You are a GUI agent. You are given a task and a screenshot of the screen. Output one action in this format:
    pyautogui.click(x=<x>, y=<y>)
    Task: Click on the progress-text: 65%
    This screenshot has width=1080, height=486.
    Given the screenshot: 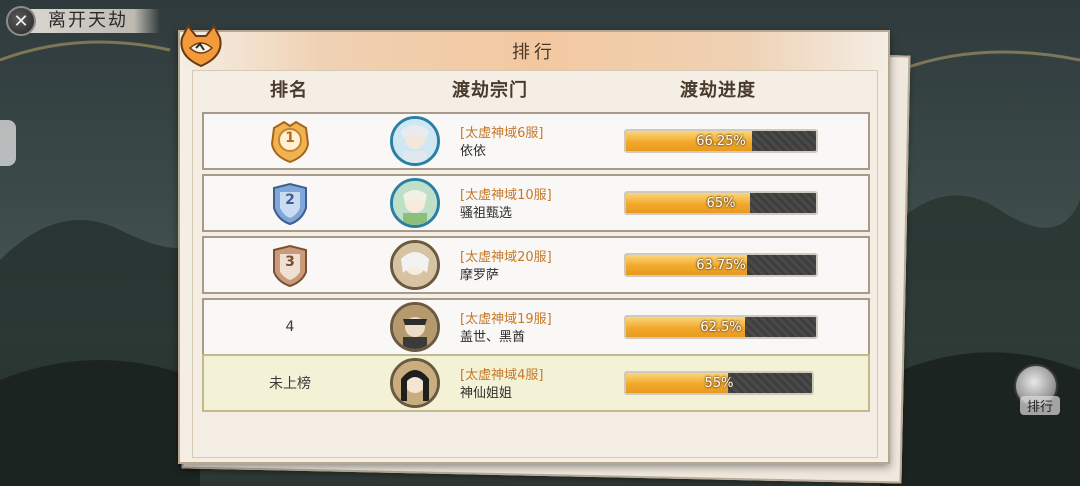 What is the action you would take?
    pyautogui.click(x=721, y=203)
    